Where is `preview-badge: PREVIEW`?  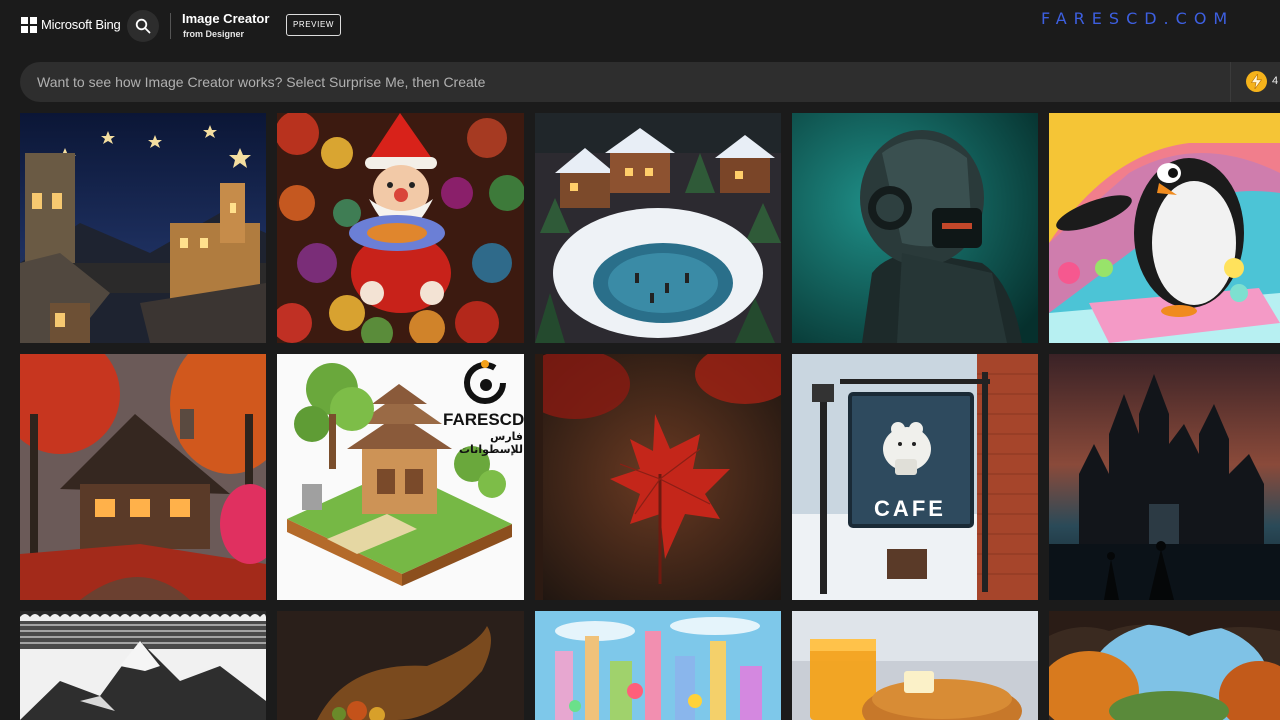
preview-badge: PREVIEW is located at coordinates (313, 25).